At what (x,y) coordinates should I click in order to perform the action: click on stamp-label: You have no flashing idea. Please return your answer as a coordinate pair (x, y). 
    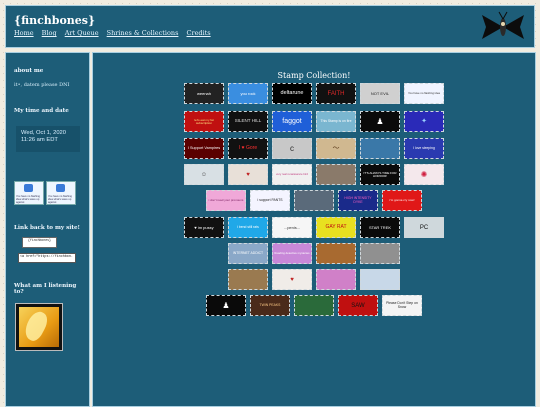
    Looking at the image, I should click on (424, 93).